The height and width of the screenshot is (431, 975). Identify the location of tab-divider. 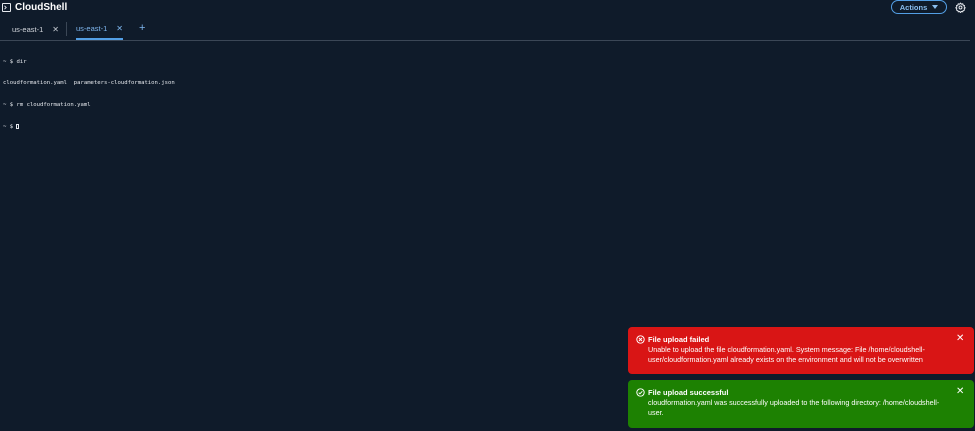
(66, 29).